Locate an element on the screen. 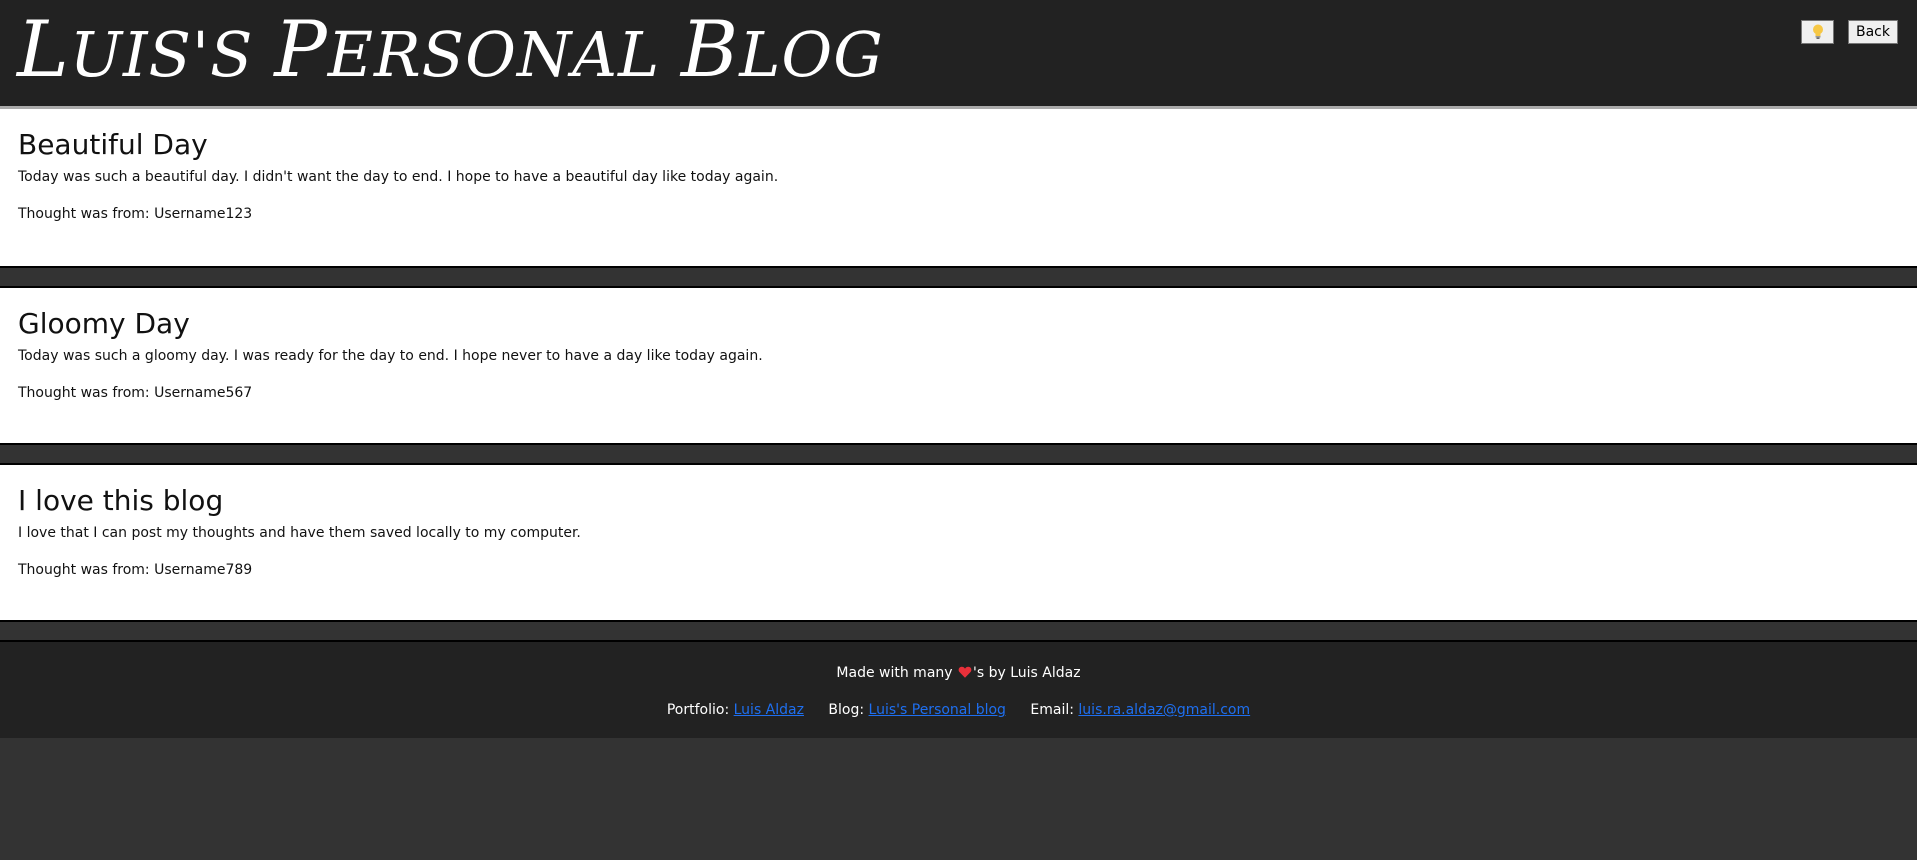 The image size is (1917, 860). site-header: LUIS'S PERSONAL BLOG Back is located at coordinates (958, 54).